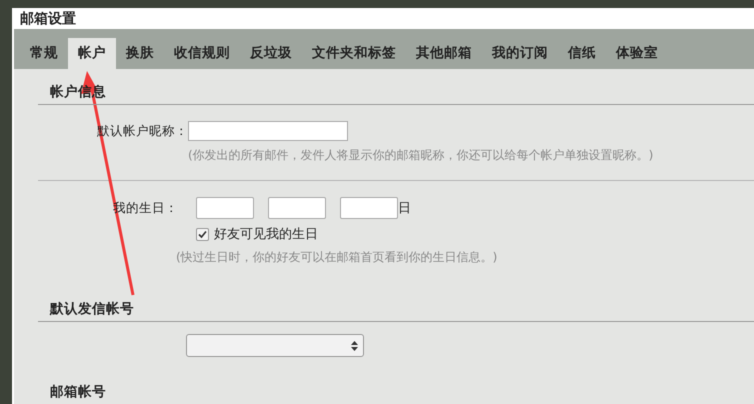  Describe the element at coordinates (268, 131) in the screenshot. I see `nickname-field` at that location.